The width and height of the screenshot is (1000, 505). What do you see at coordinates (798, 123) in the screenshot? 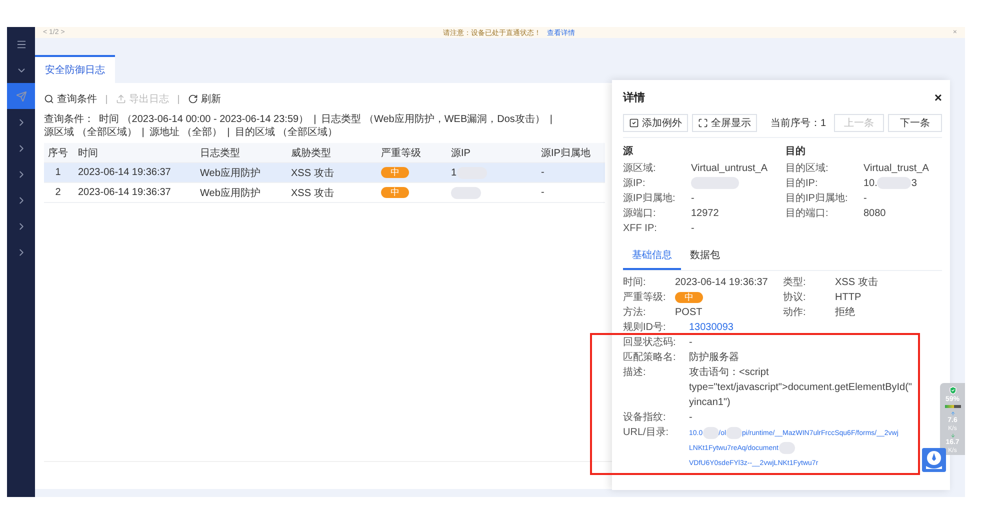
I see `current-index: 当前序号：1` at bounding box center [798, 123].